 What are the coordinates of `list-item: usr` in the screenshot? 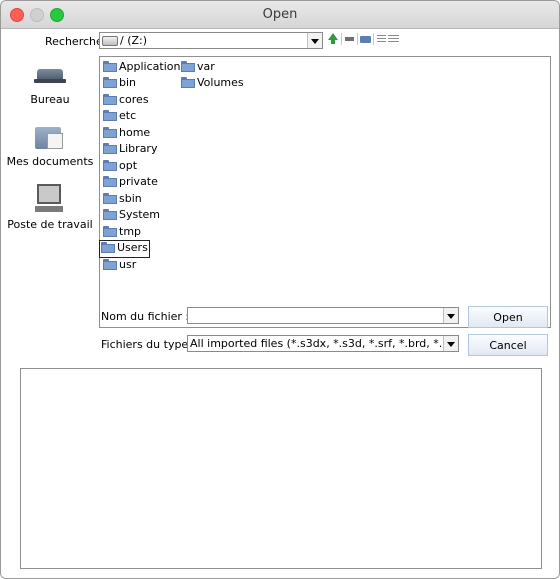 It's located at (119, 266).